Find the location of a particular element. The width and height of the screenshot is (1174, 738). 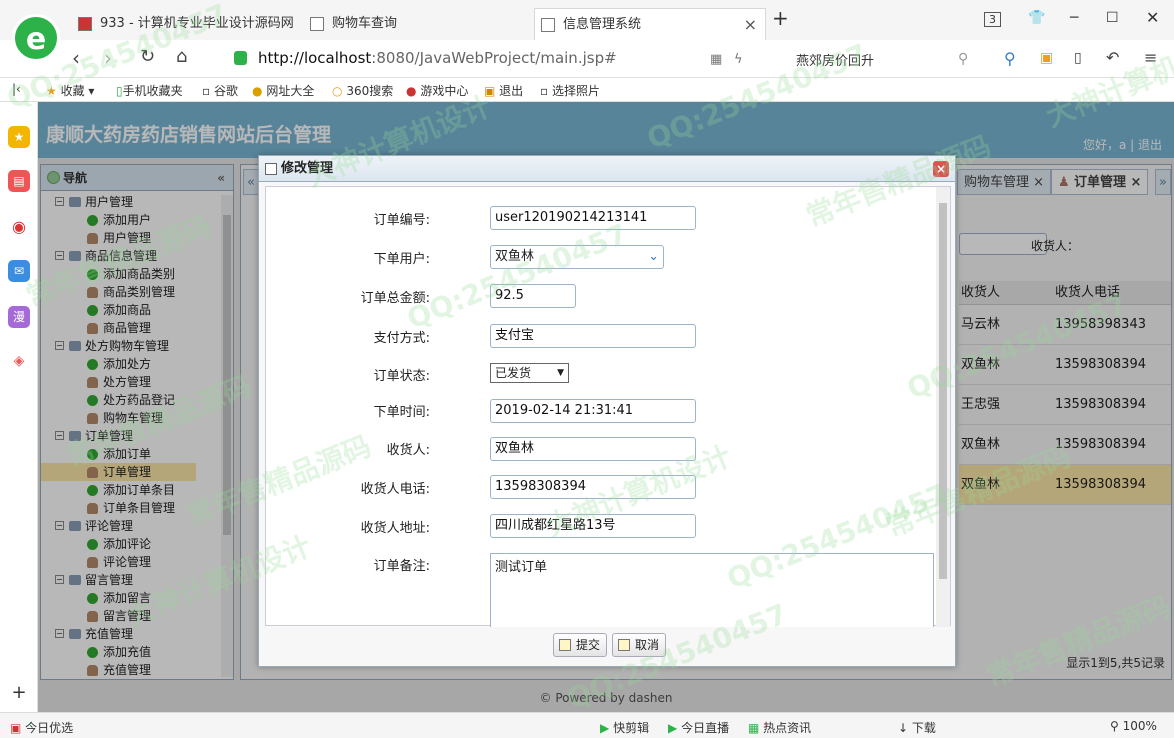

search-icon: ⚲ is located at coordinates (963, 59).